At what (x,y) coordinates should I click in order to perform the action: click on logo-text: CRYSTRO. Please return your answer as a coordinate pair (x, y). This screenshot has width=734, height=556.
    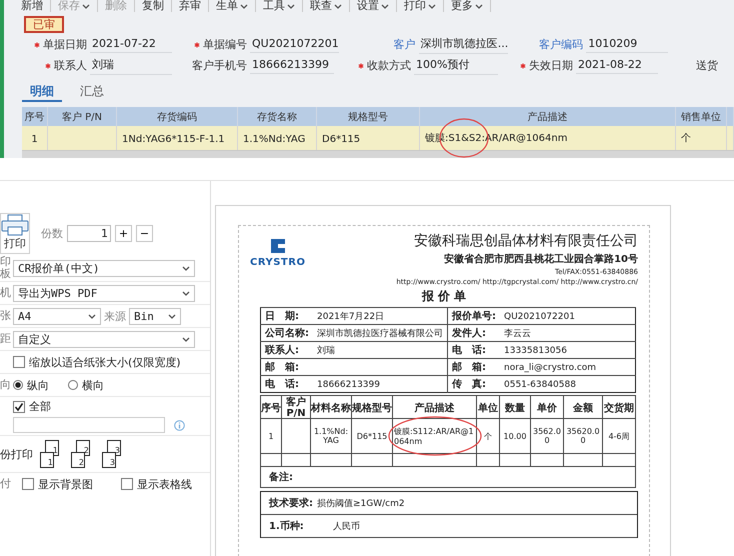
    Looking at the image, I should click on (278, 261).